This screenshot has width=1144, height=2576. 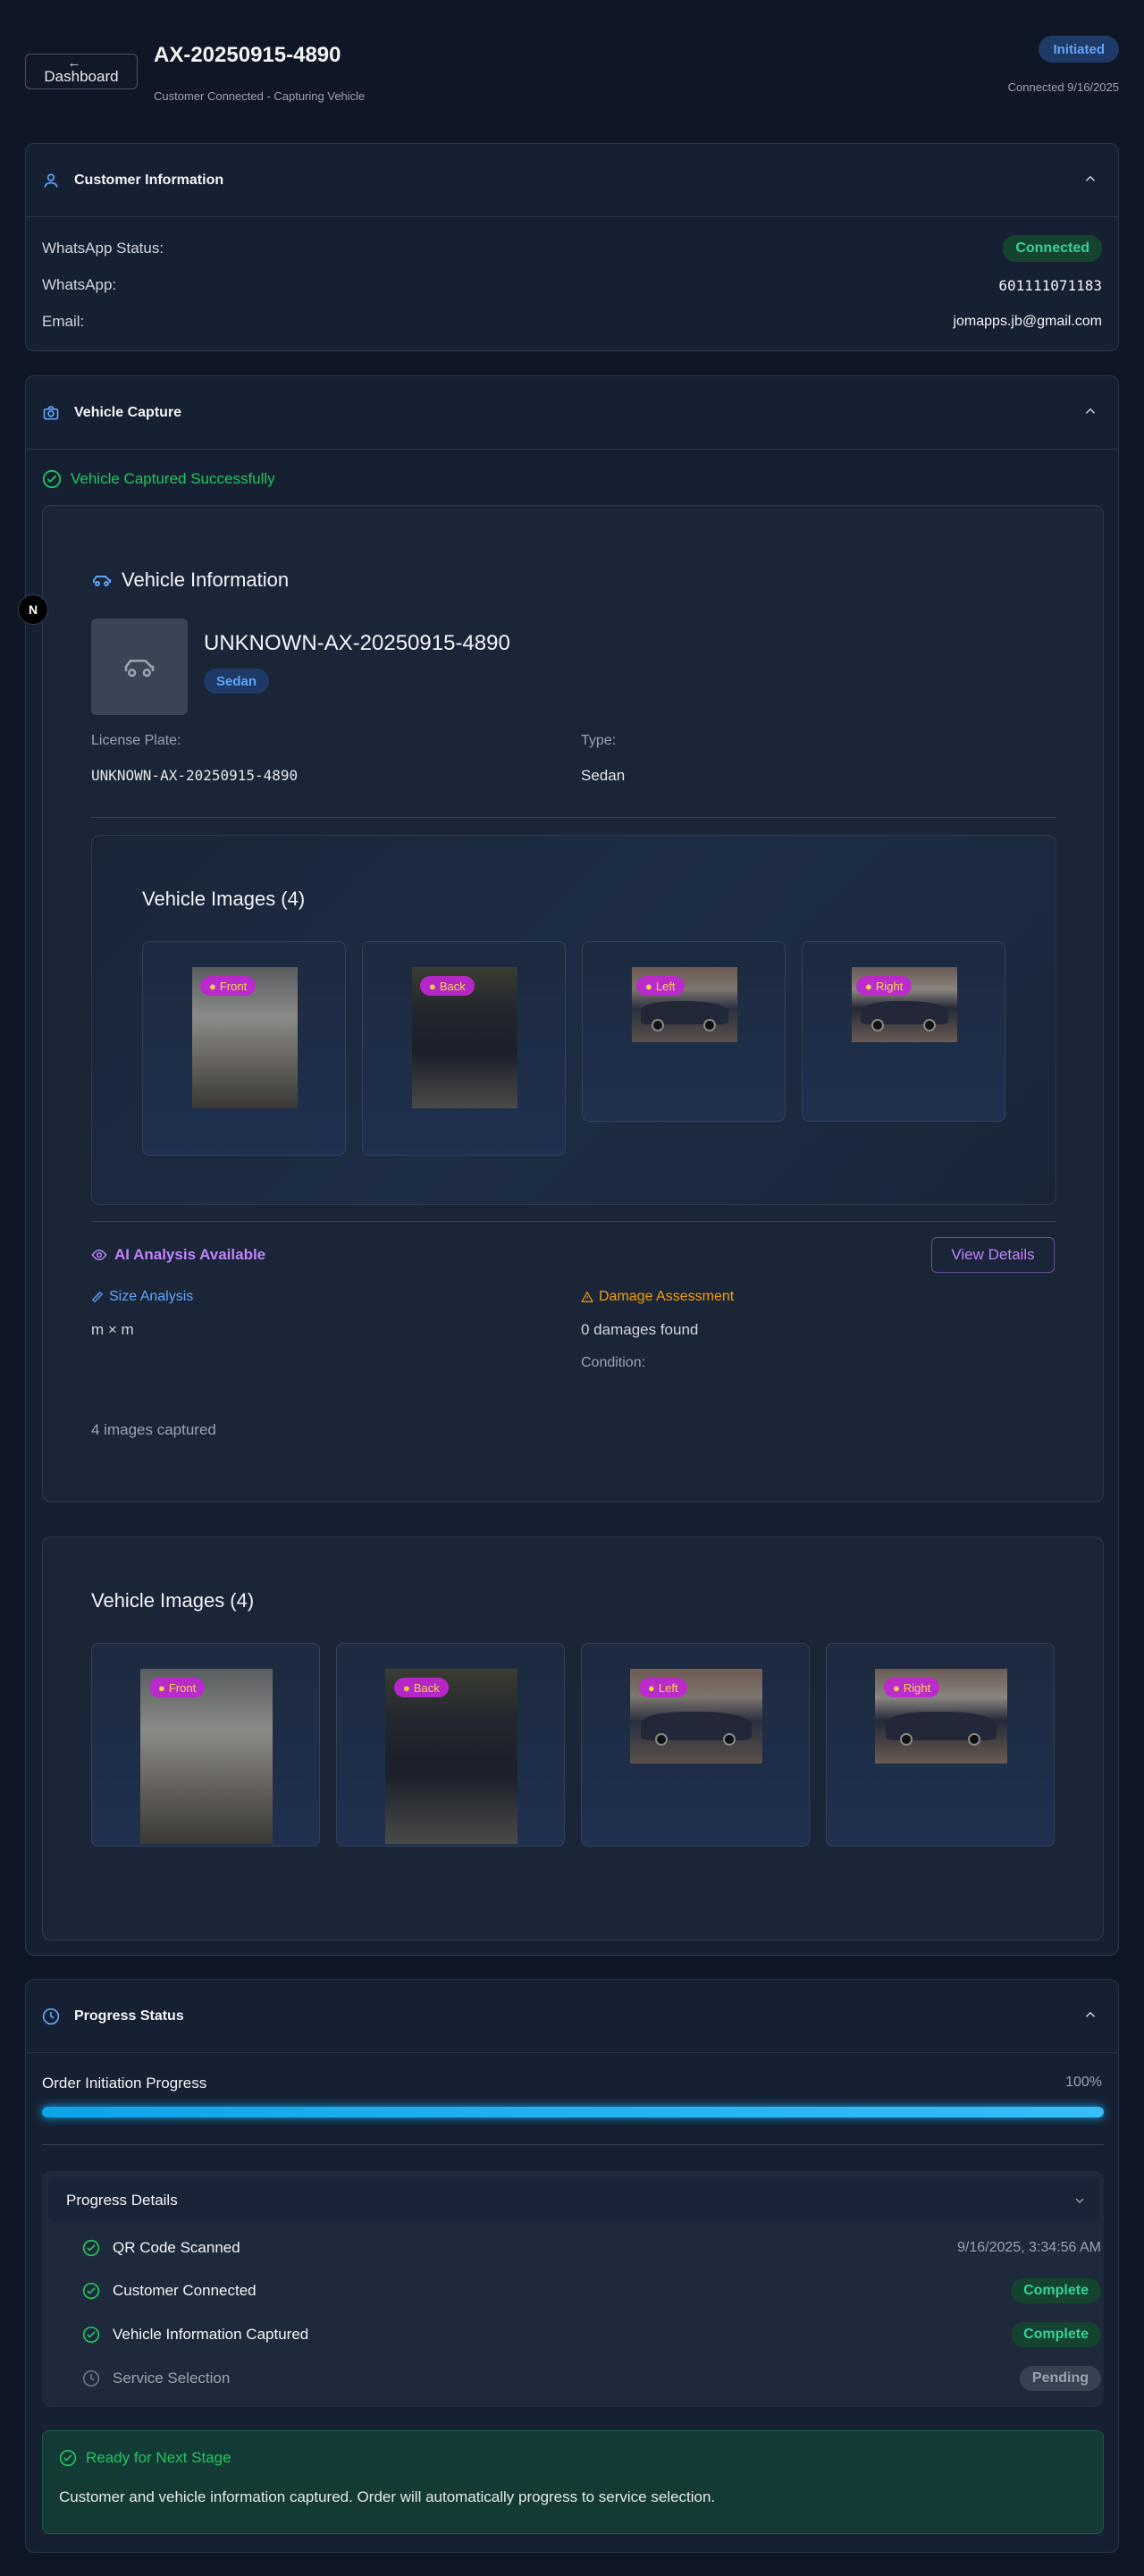 I want to click on app-logo-icon: N, so click(x=33, y=610).